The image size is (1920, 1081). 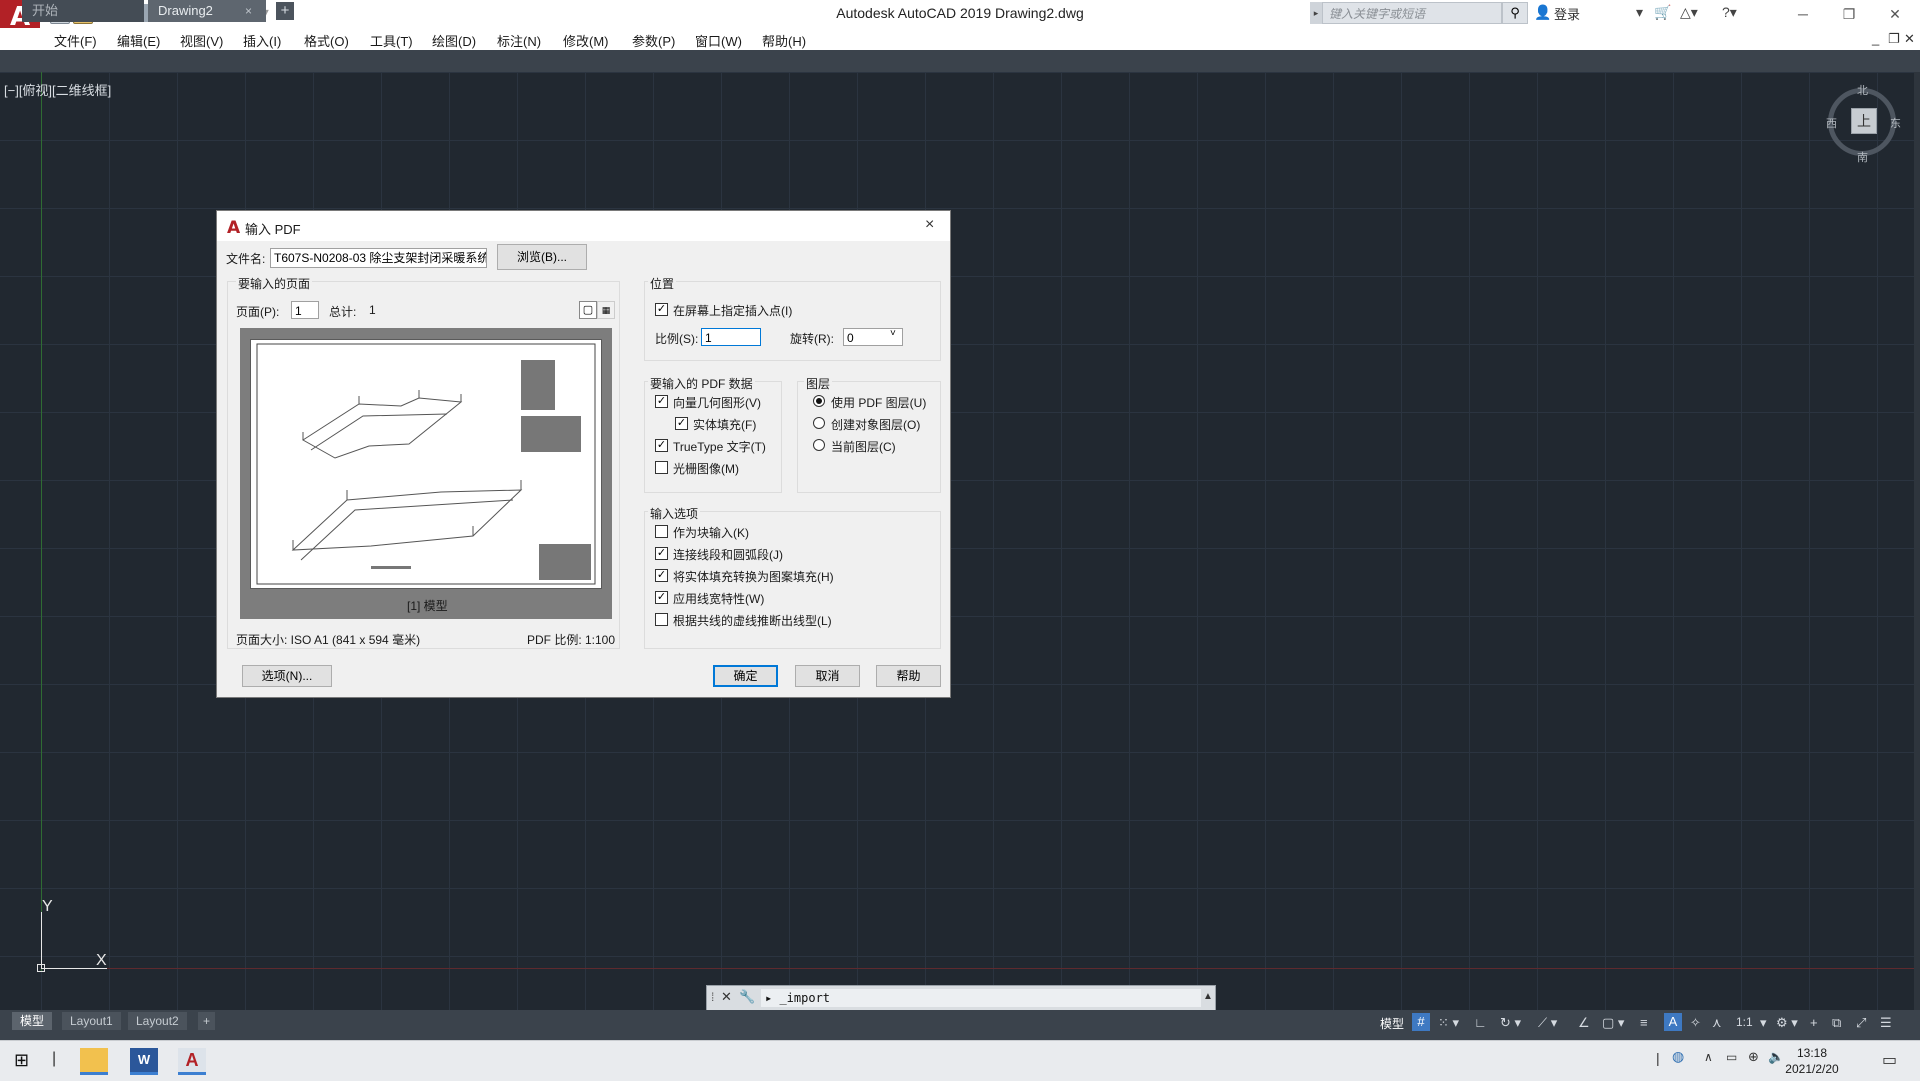 I want to click on command-input: ▸ _import, so click(x=981, y=998).